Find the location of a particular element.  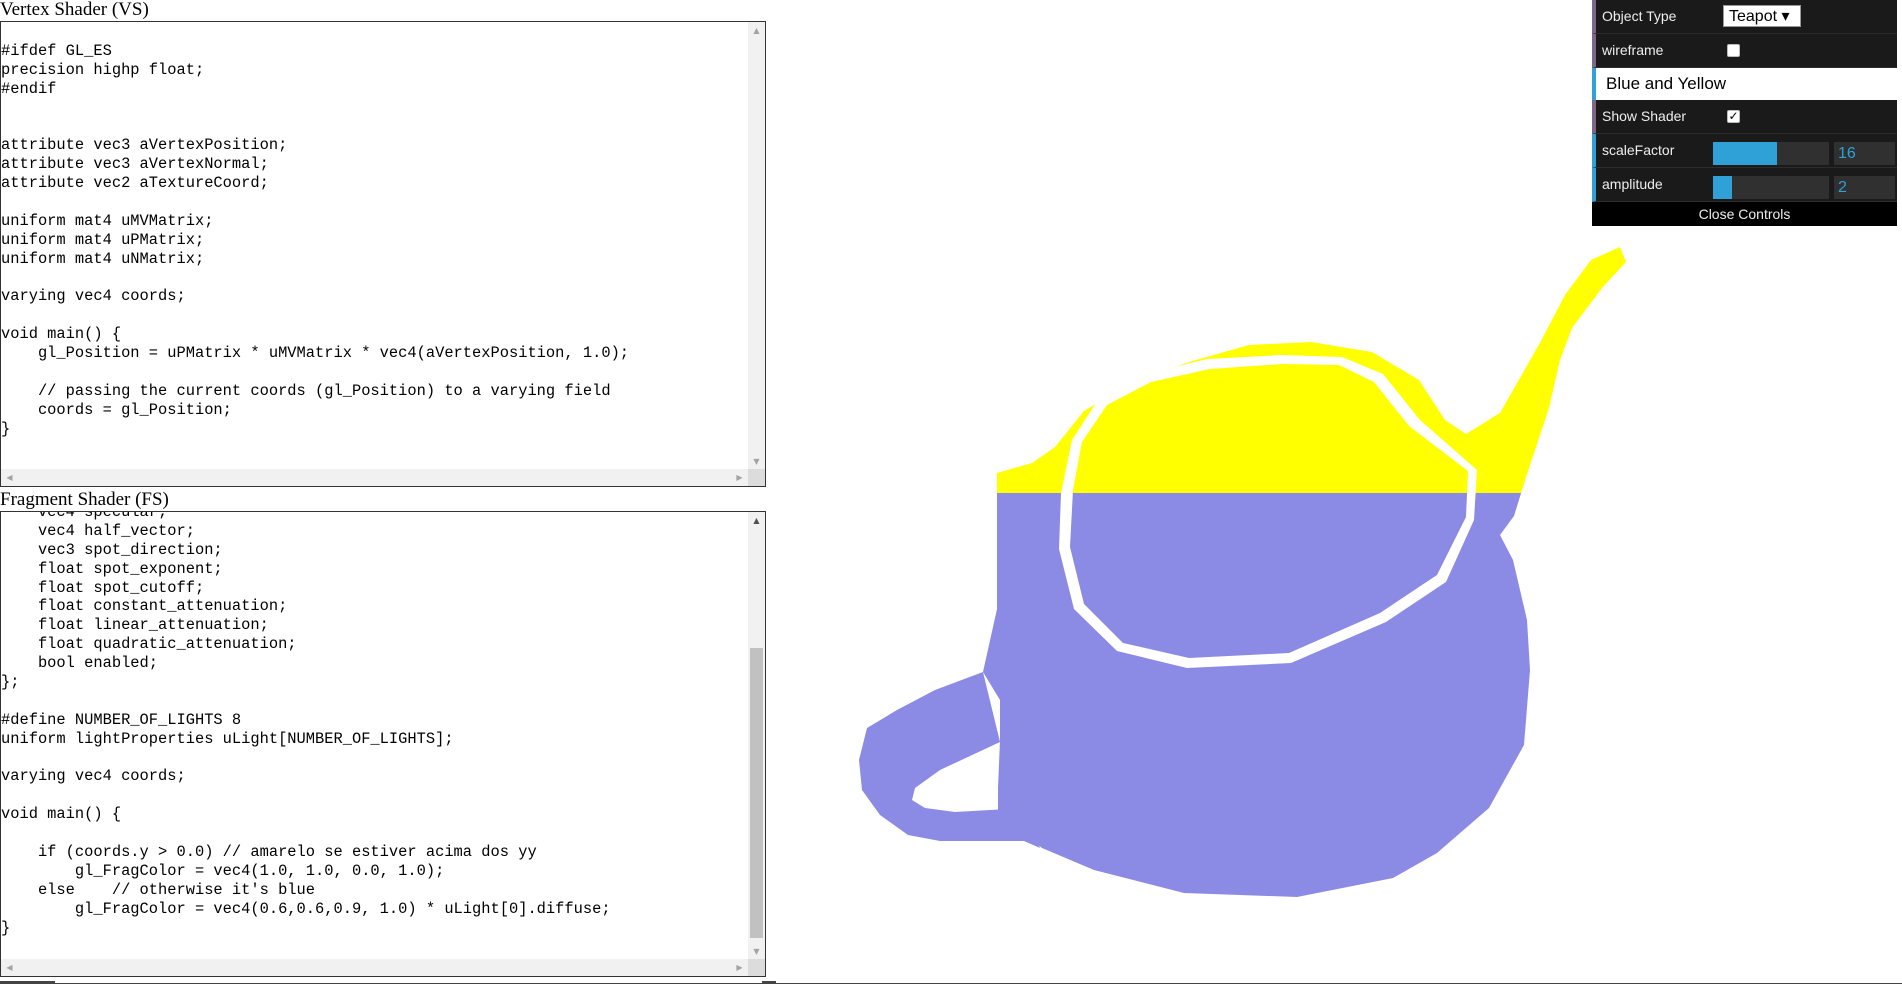

object-type-row: Object Type Teapot ▾ is located at coordinates (1744, 17).